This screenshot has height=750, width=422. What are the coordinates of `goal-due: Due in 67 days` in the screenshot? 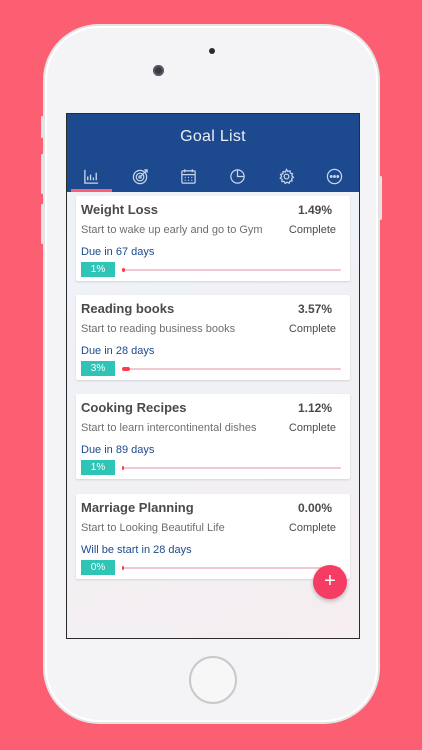 It's located at (118, 252).